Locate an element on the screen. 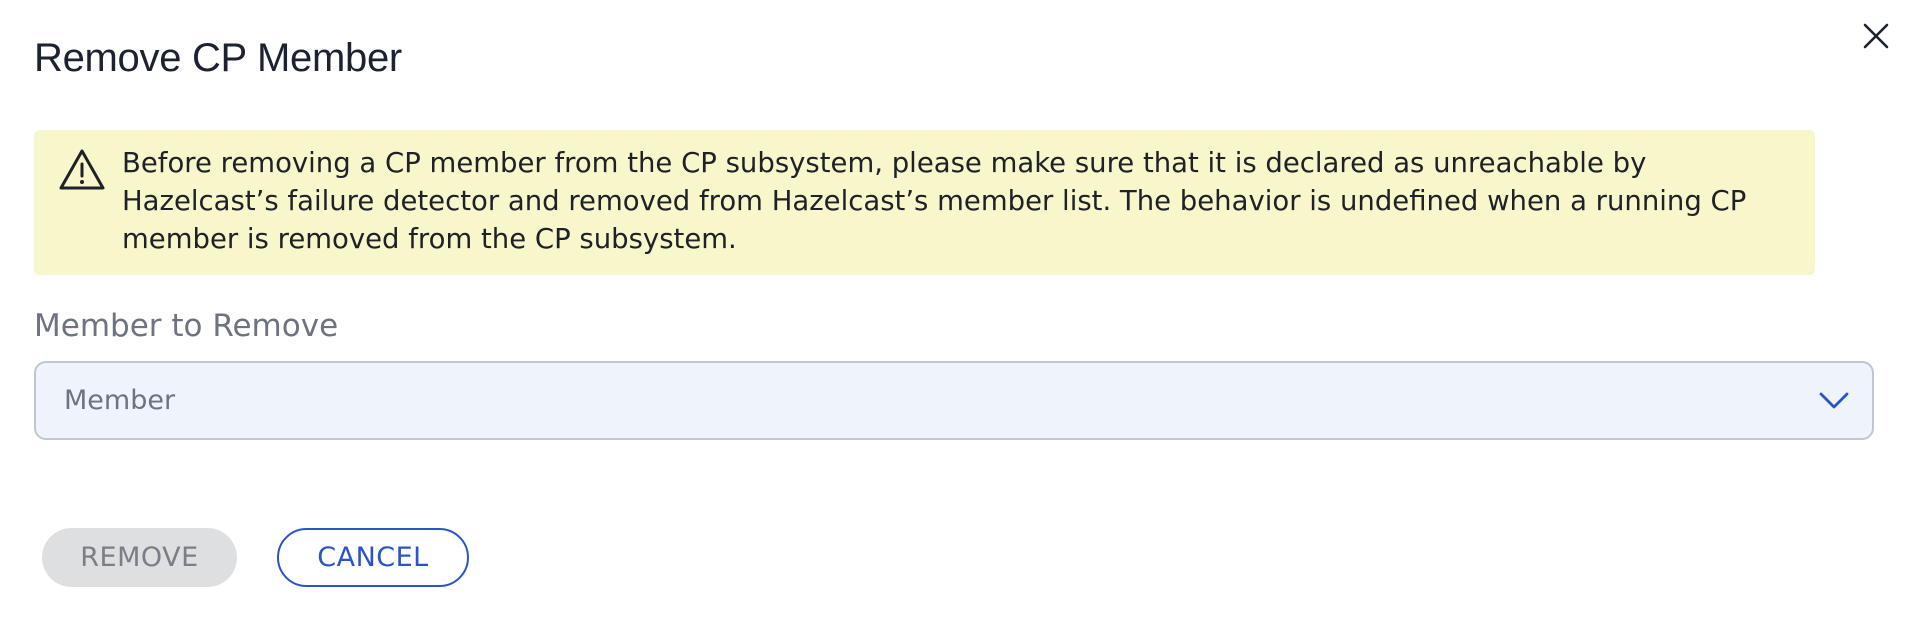 The height and width of the screenshot is (630, 1908). member-select: Member is located at coordinates (954, 400).